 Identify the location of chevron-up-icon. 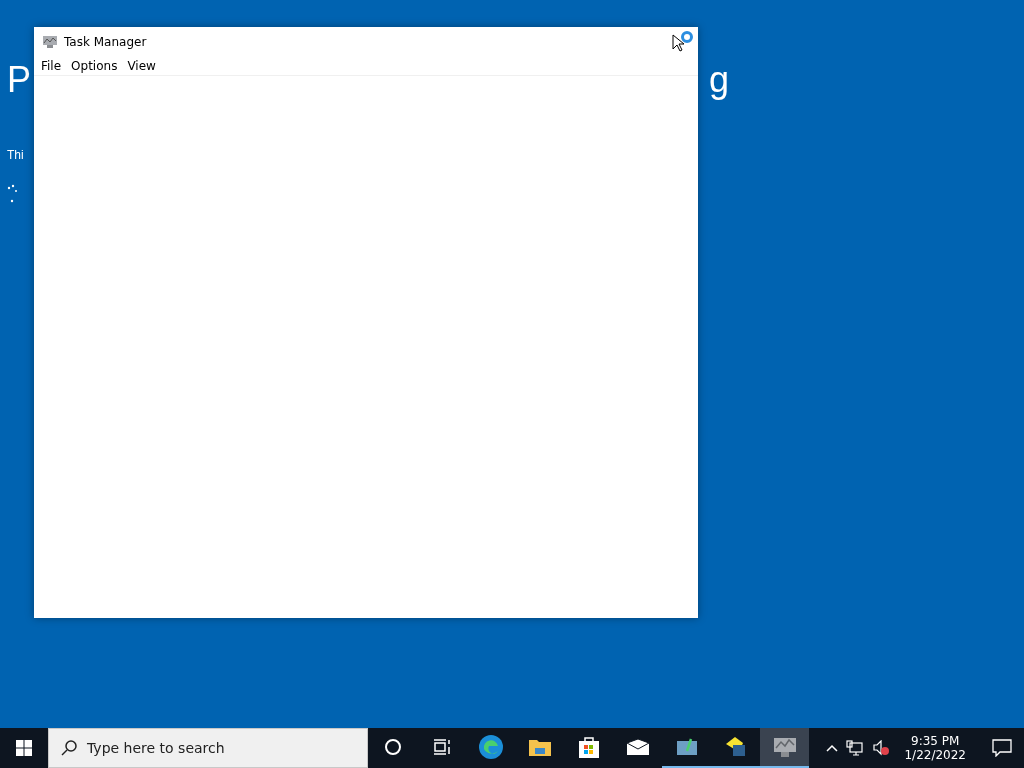
(832, 748).